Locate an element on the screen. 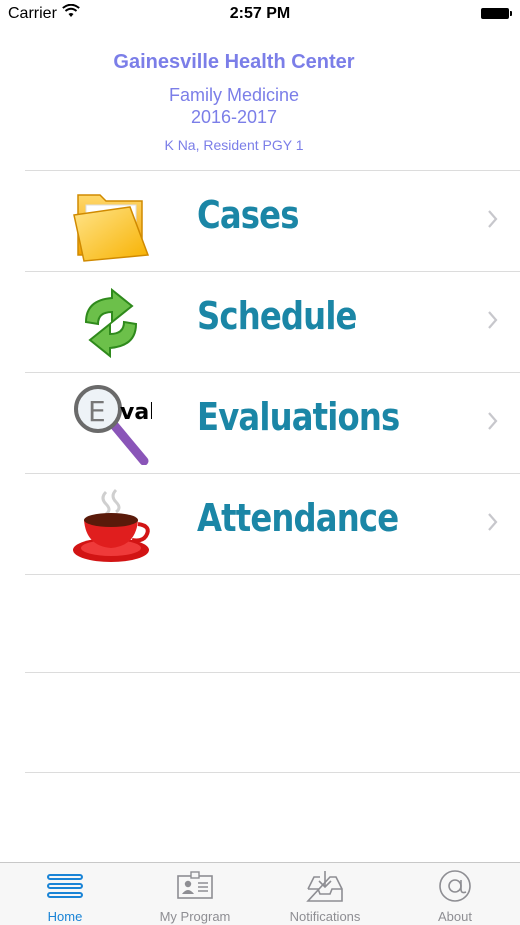 The image size is (520, 925). sync-arrows-icon is located at coordinates (111, 323).